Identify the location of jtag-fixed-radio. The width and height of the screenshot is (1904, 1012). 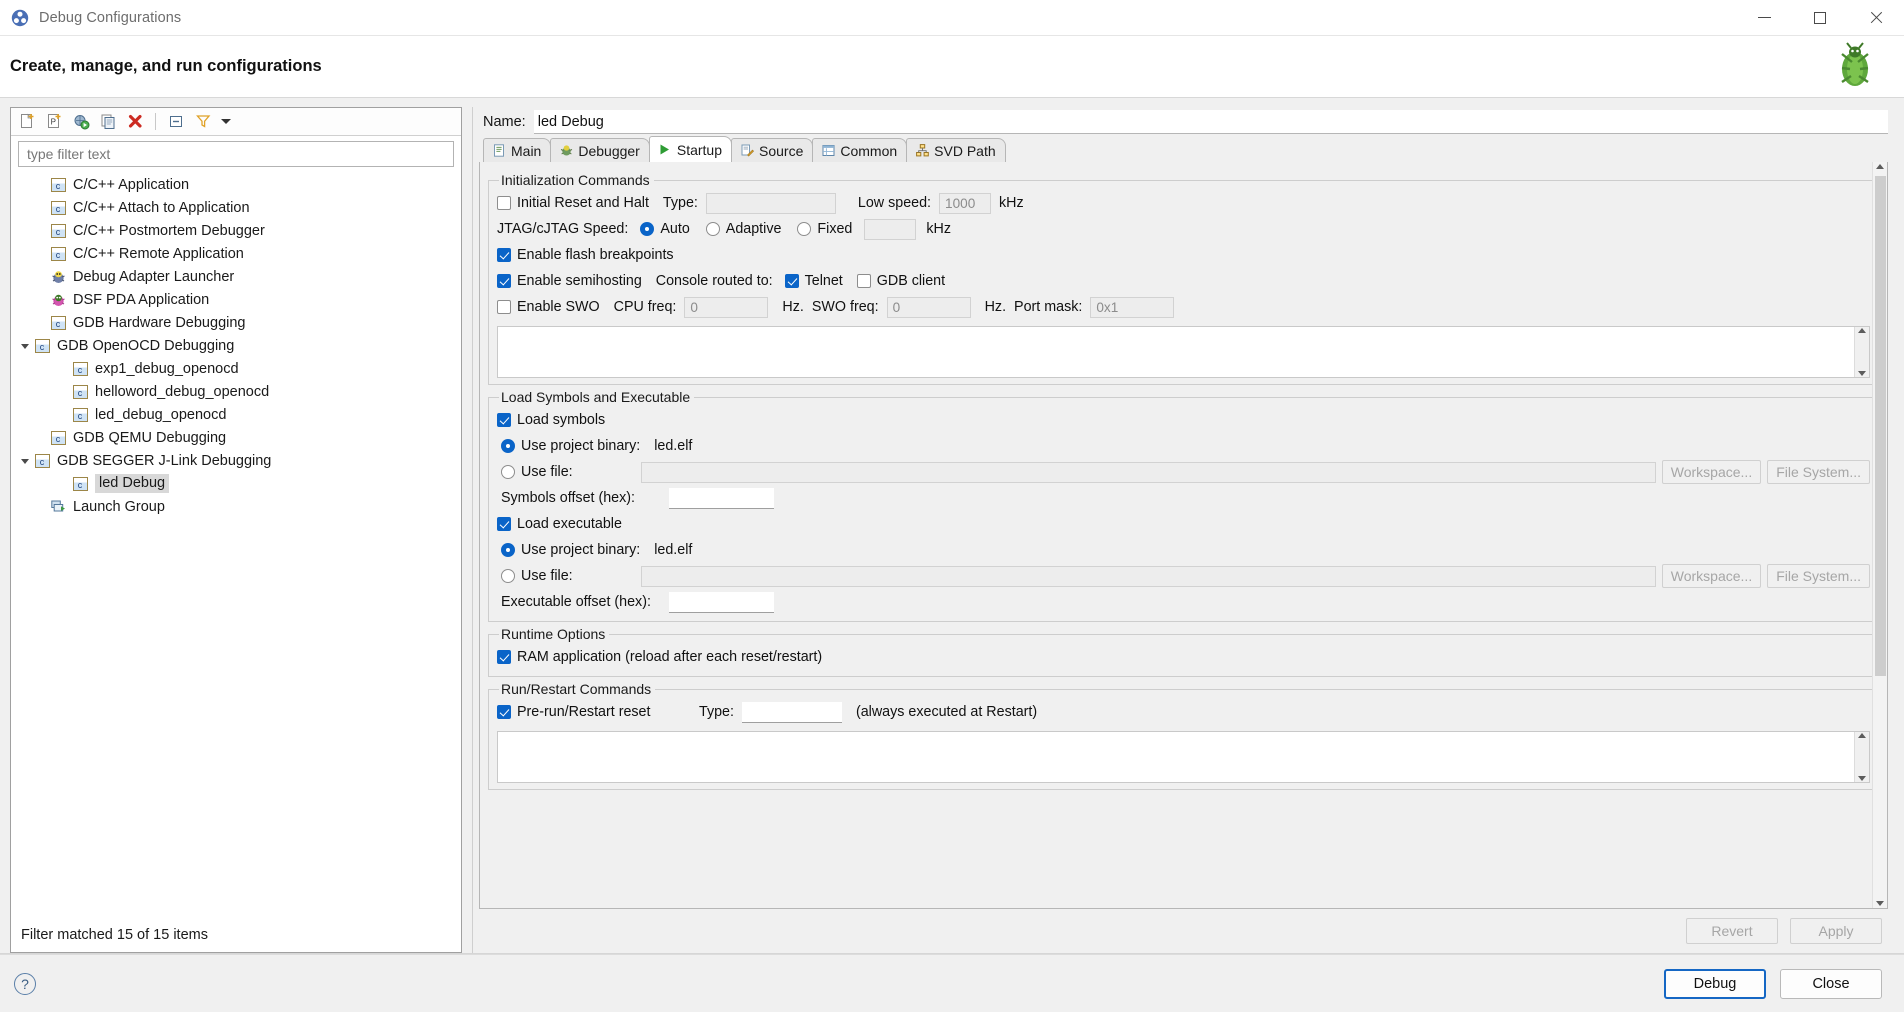
(804, 229).